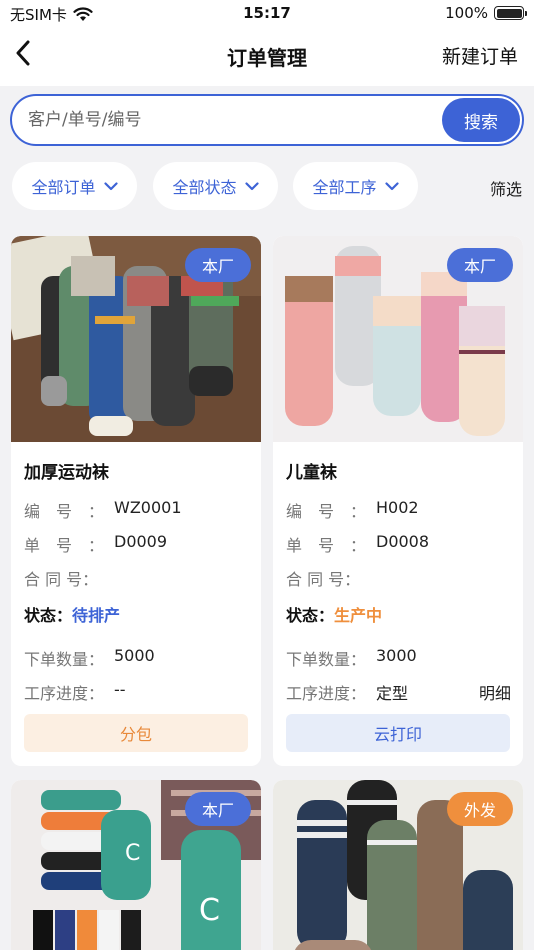  I want to click on order-no-value: D0008, so click(403, 541).